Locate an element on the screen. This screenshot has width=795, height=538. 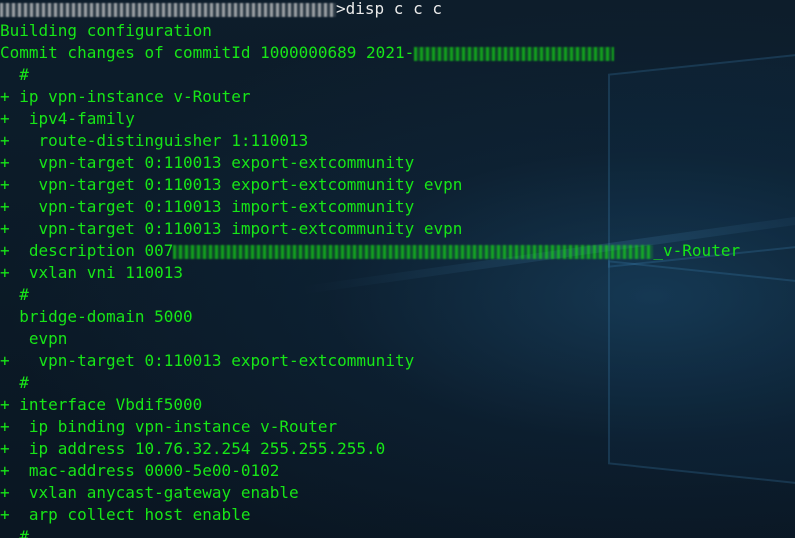
line-text: + description 007 is located at coordinates (87, 250).